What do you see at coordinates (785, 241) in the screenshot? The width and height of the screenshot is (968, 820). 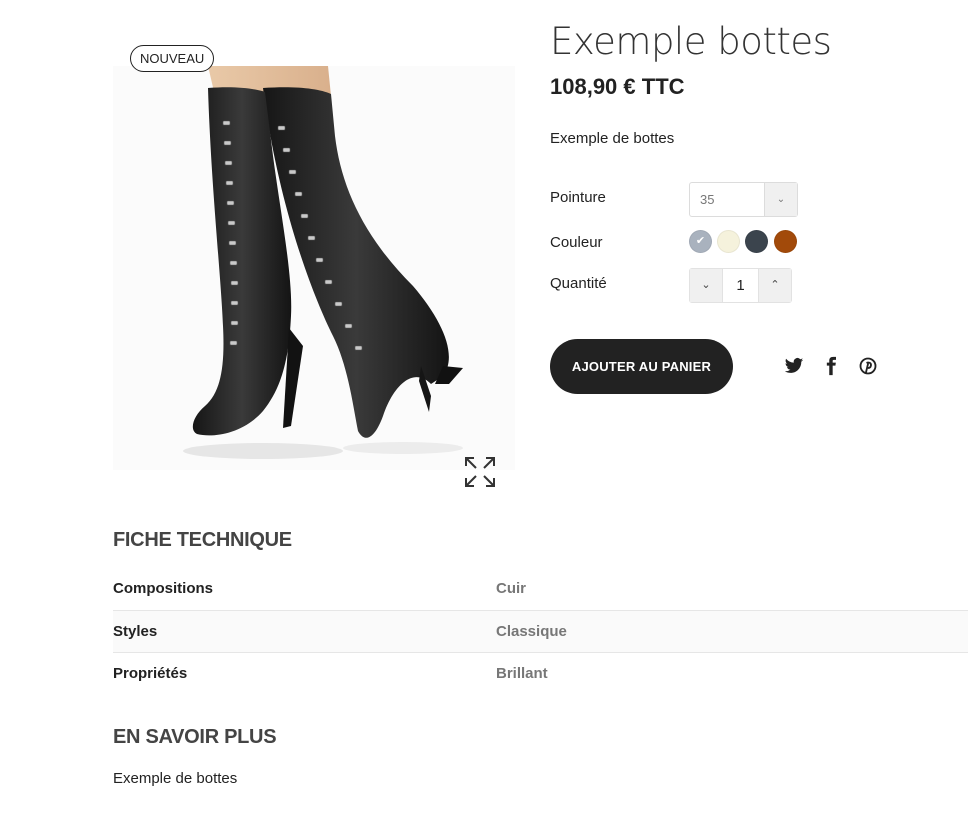 I see `color-swatch-brown` at bounding box center [785, 241].